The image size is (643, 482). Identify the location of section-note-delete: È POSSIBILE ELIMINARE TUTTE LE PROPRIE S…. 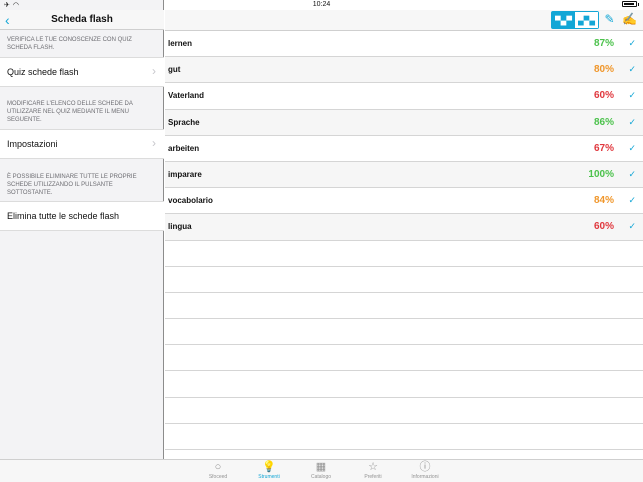
(72, 185).